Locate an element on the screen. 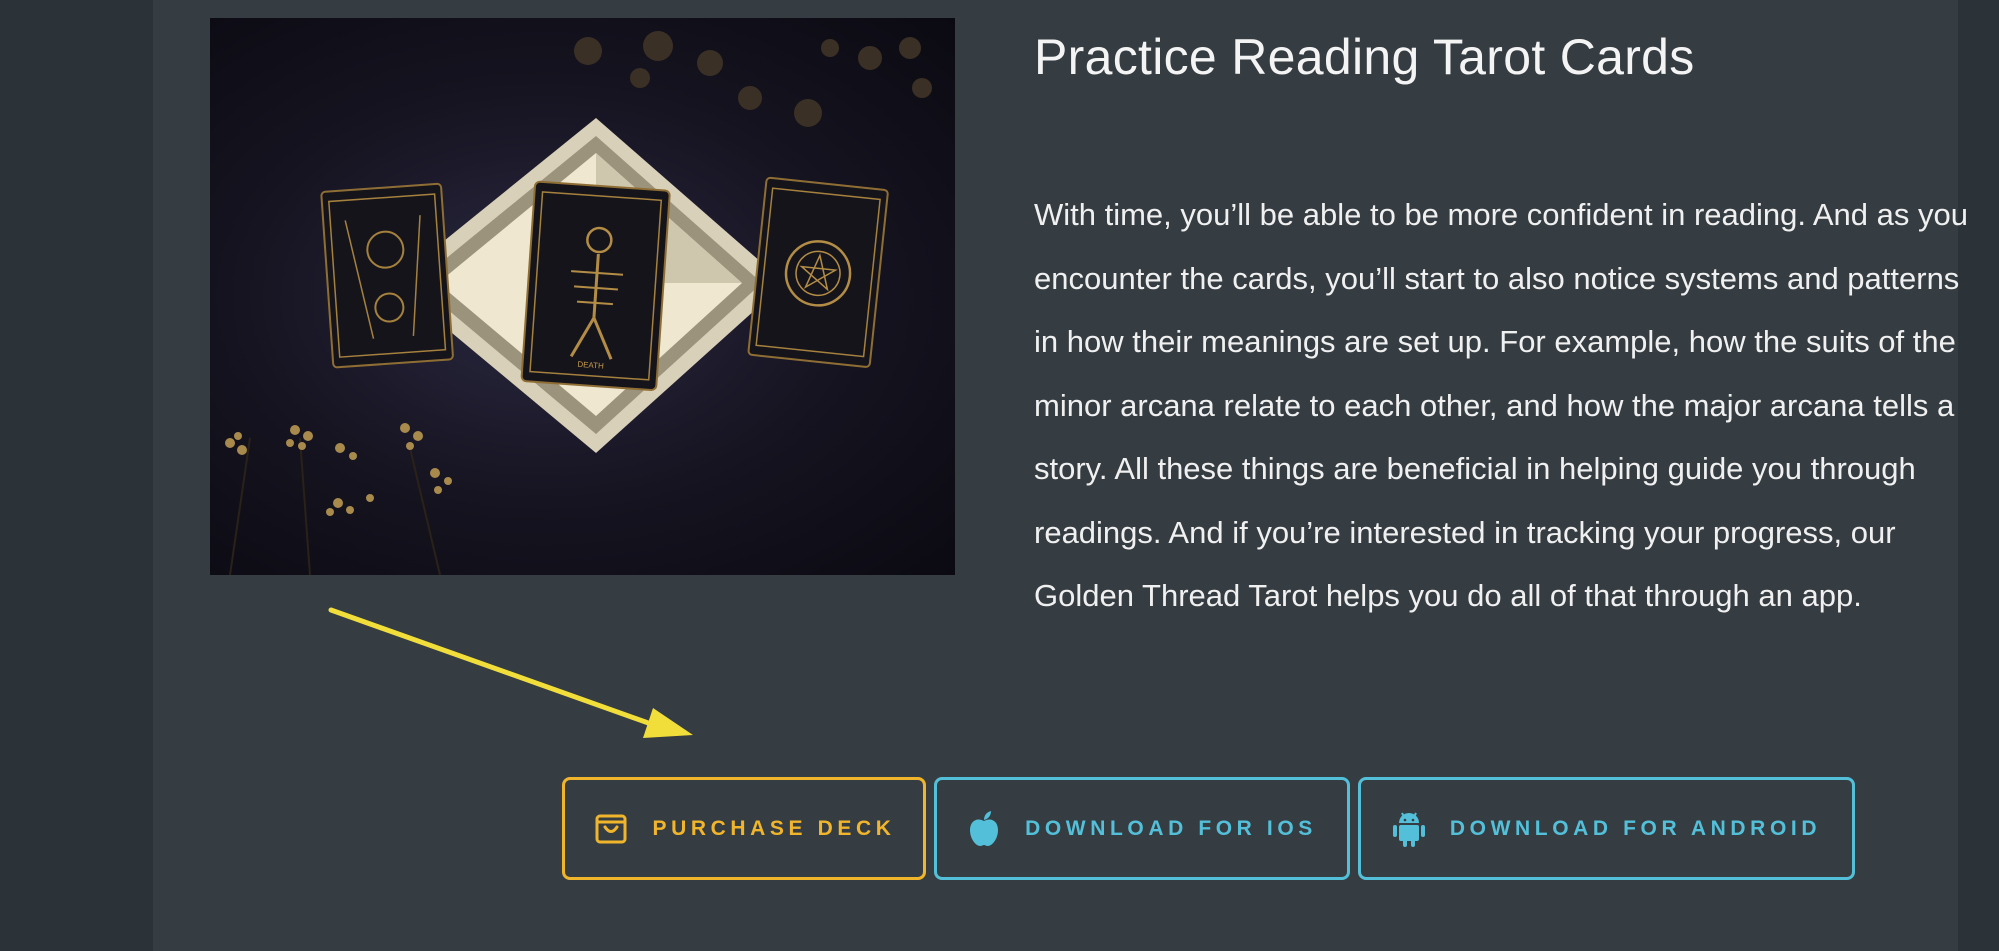 The width and height of the screenshot is (1999, 951). shopping-bag-icon is located at coordinates (611, 829).